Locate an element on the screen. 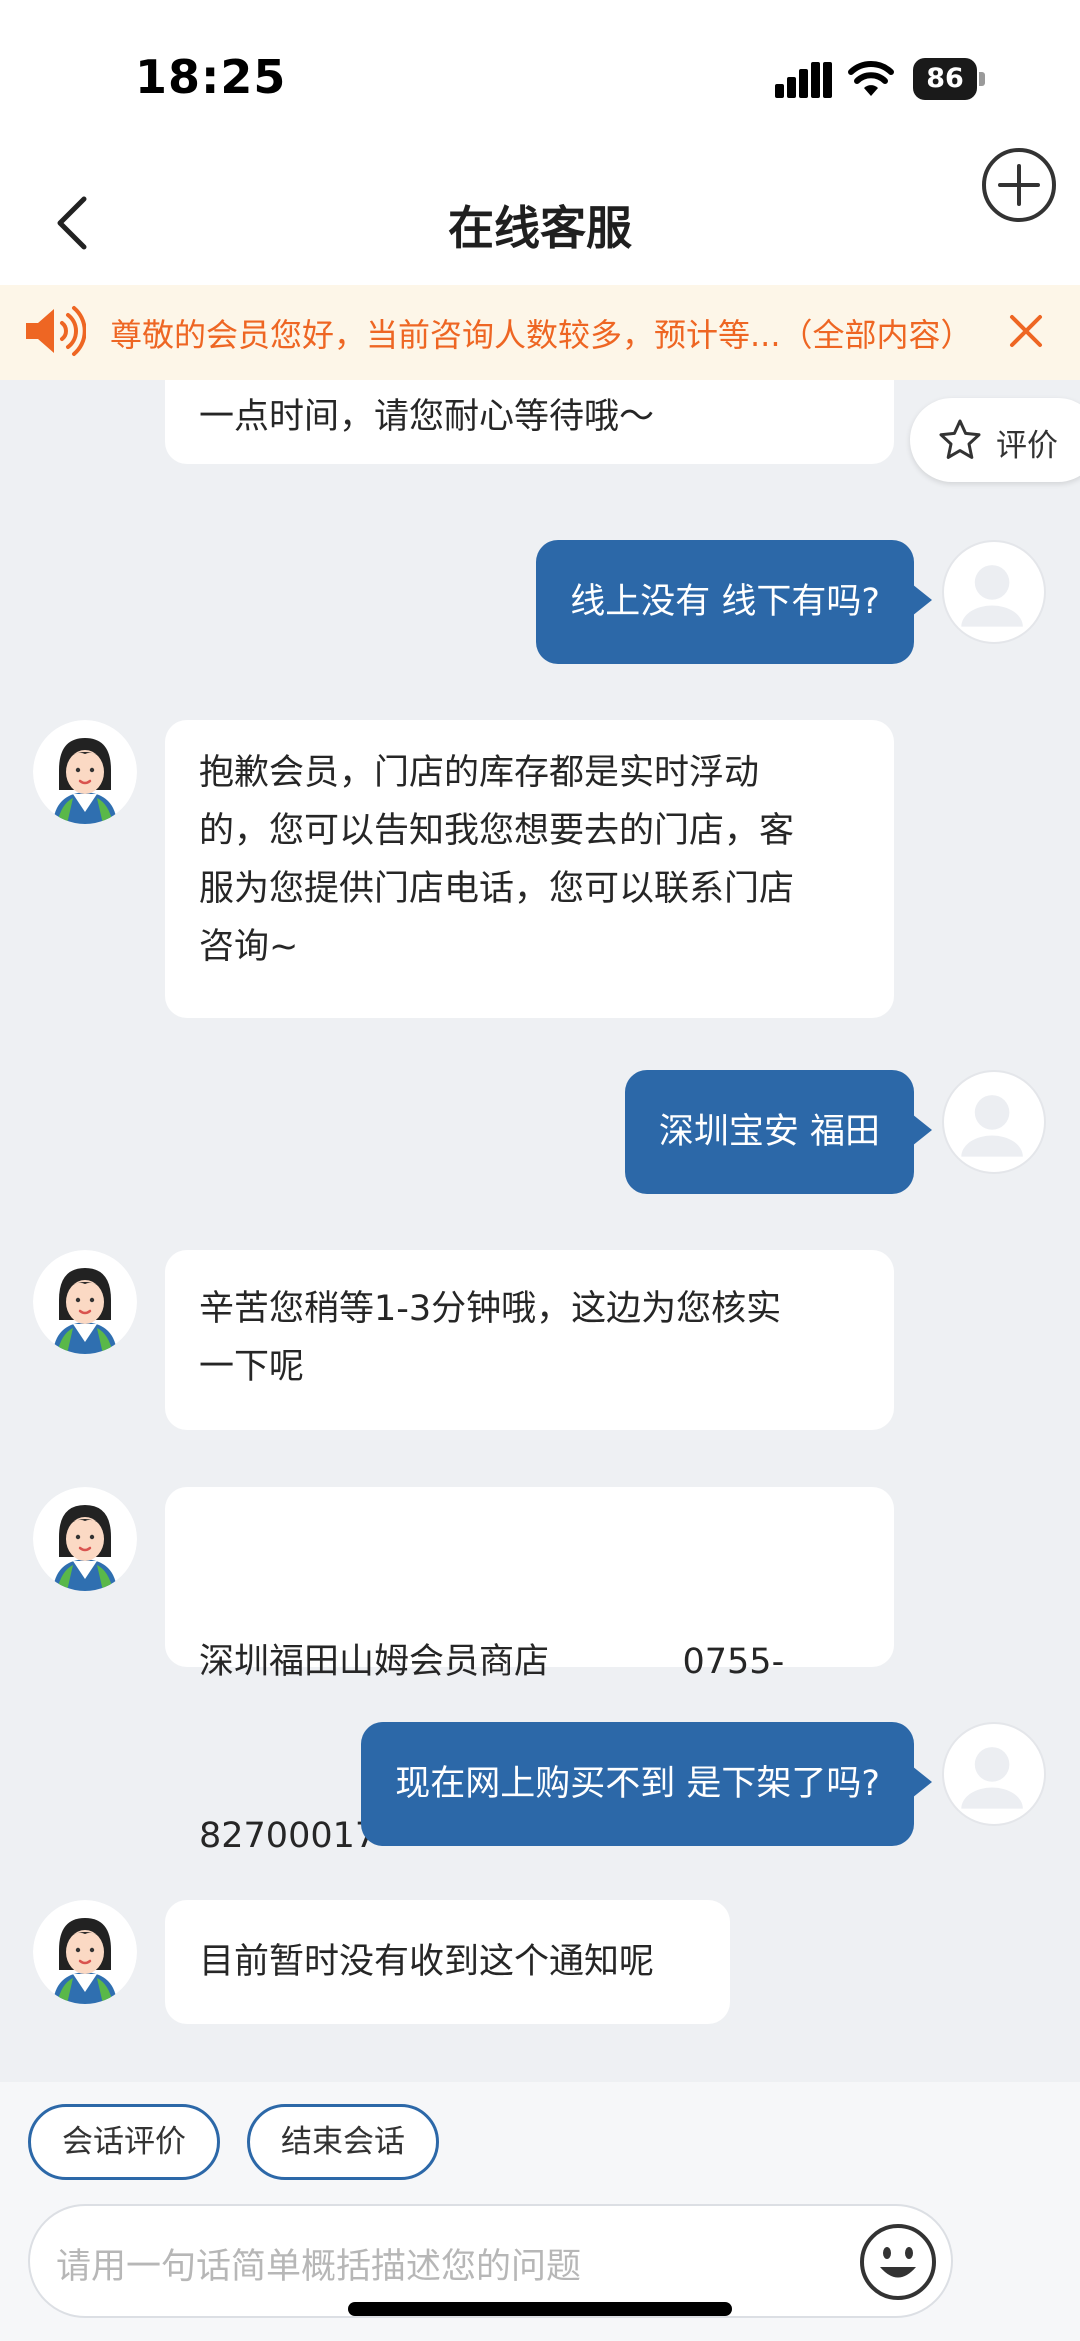 This screenshot has width=1080, height=2341. user-message: 深圳宝安 福田 is located at coordinates (778, 1132).